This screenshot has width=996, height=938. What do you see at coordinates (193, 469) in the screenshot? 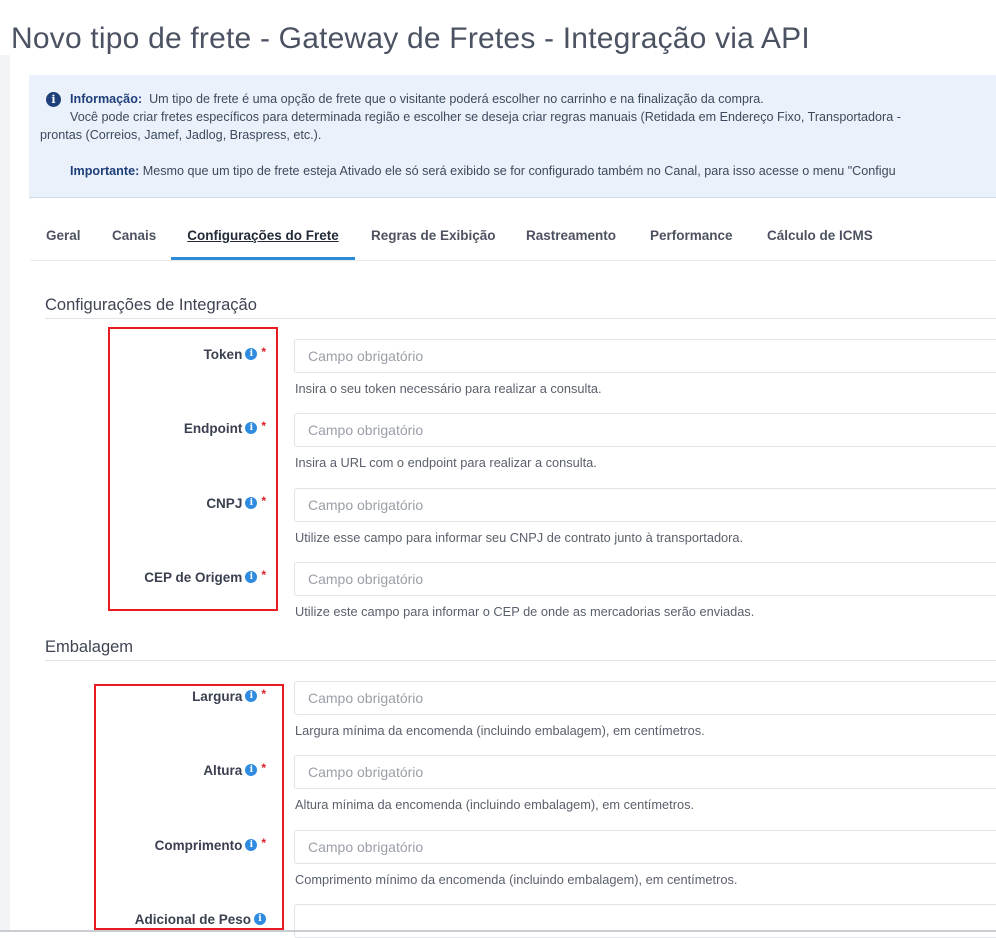
I see `highlight-box-integration` at bounding box center [193, 469].